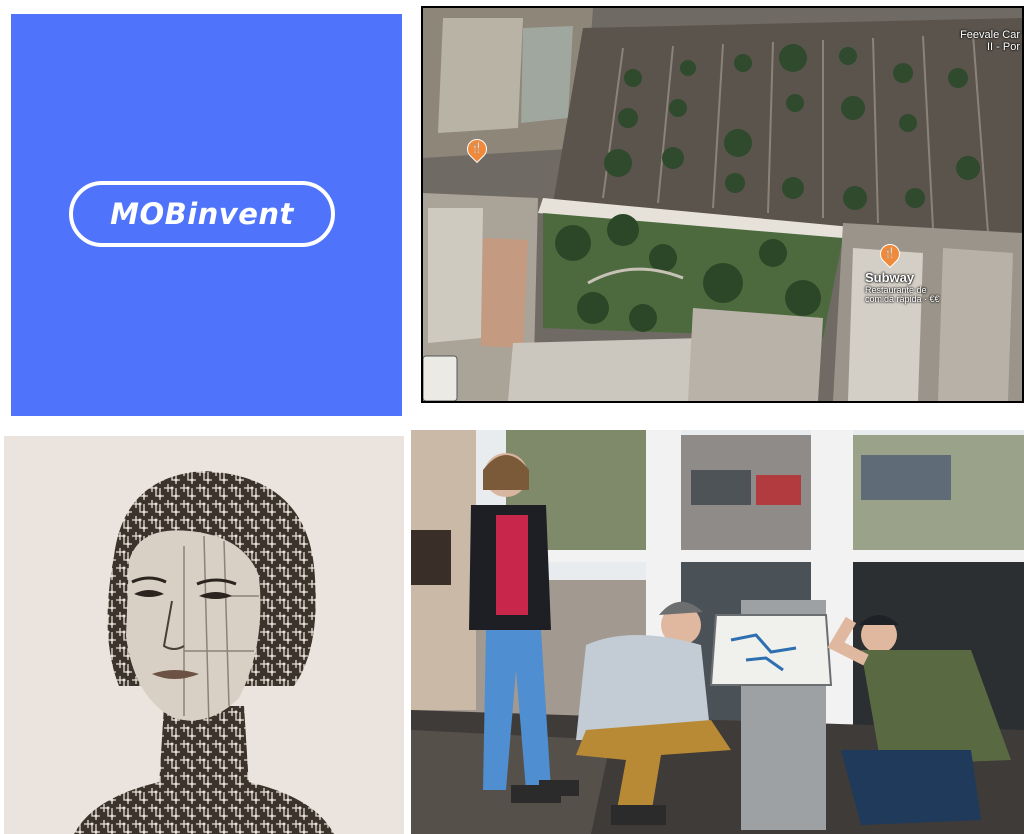  I want to click on map-corner-label: Feevale Car II - Por, so click(990, 41).